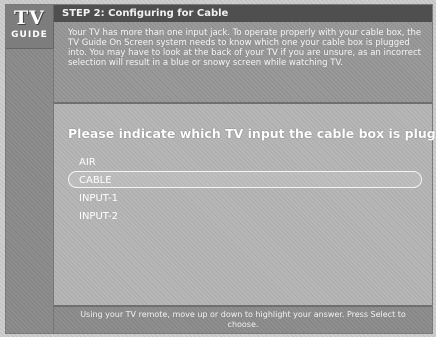 The image size is (436, 337). Describe the element at coordinates (243, 13) in the screenshot. I see `step-title: STEP 2: Configuring for Cable` at that location.